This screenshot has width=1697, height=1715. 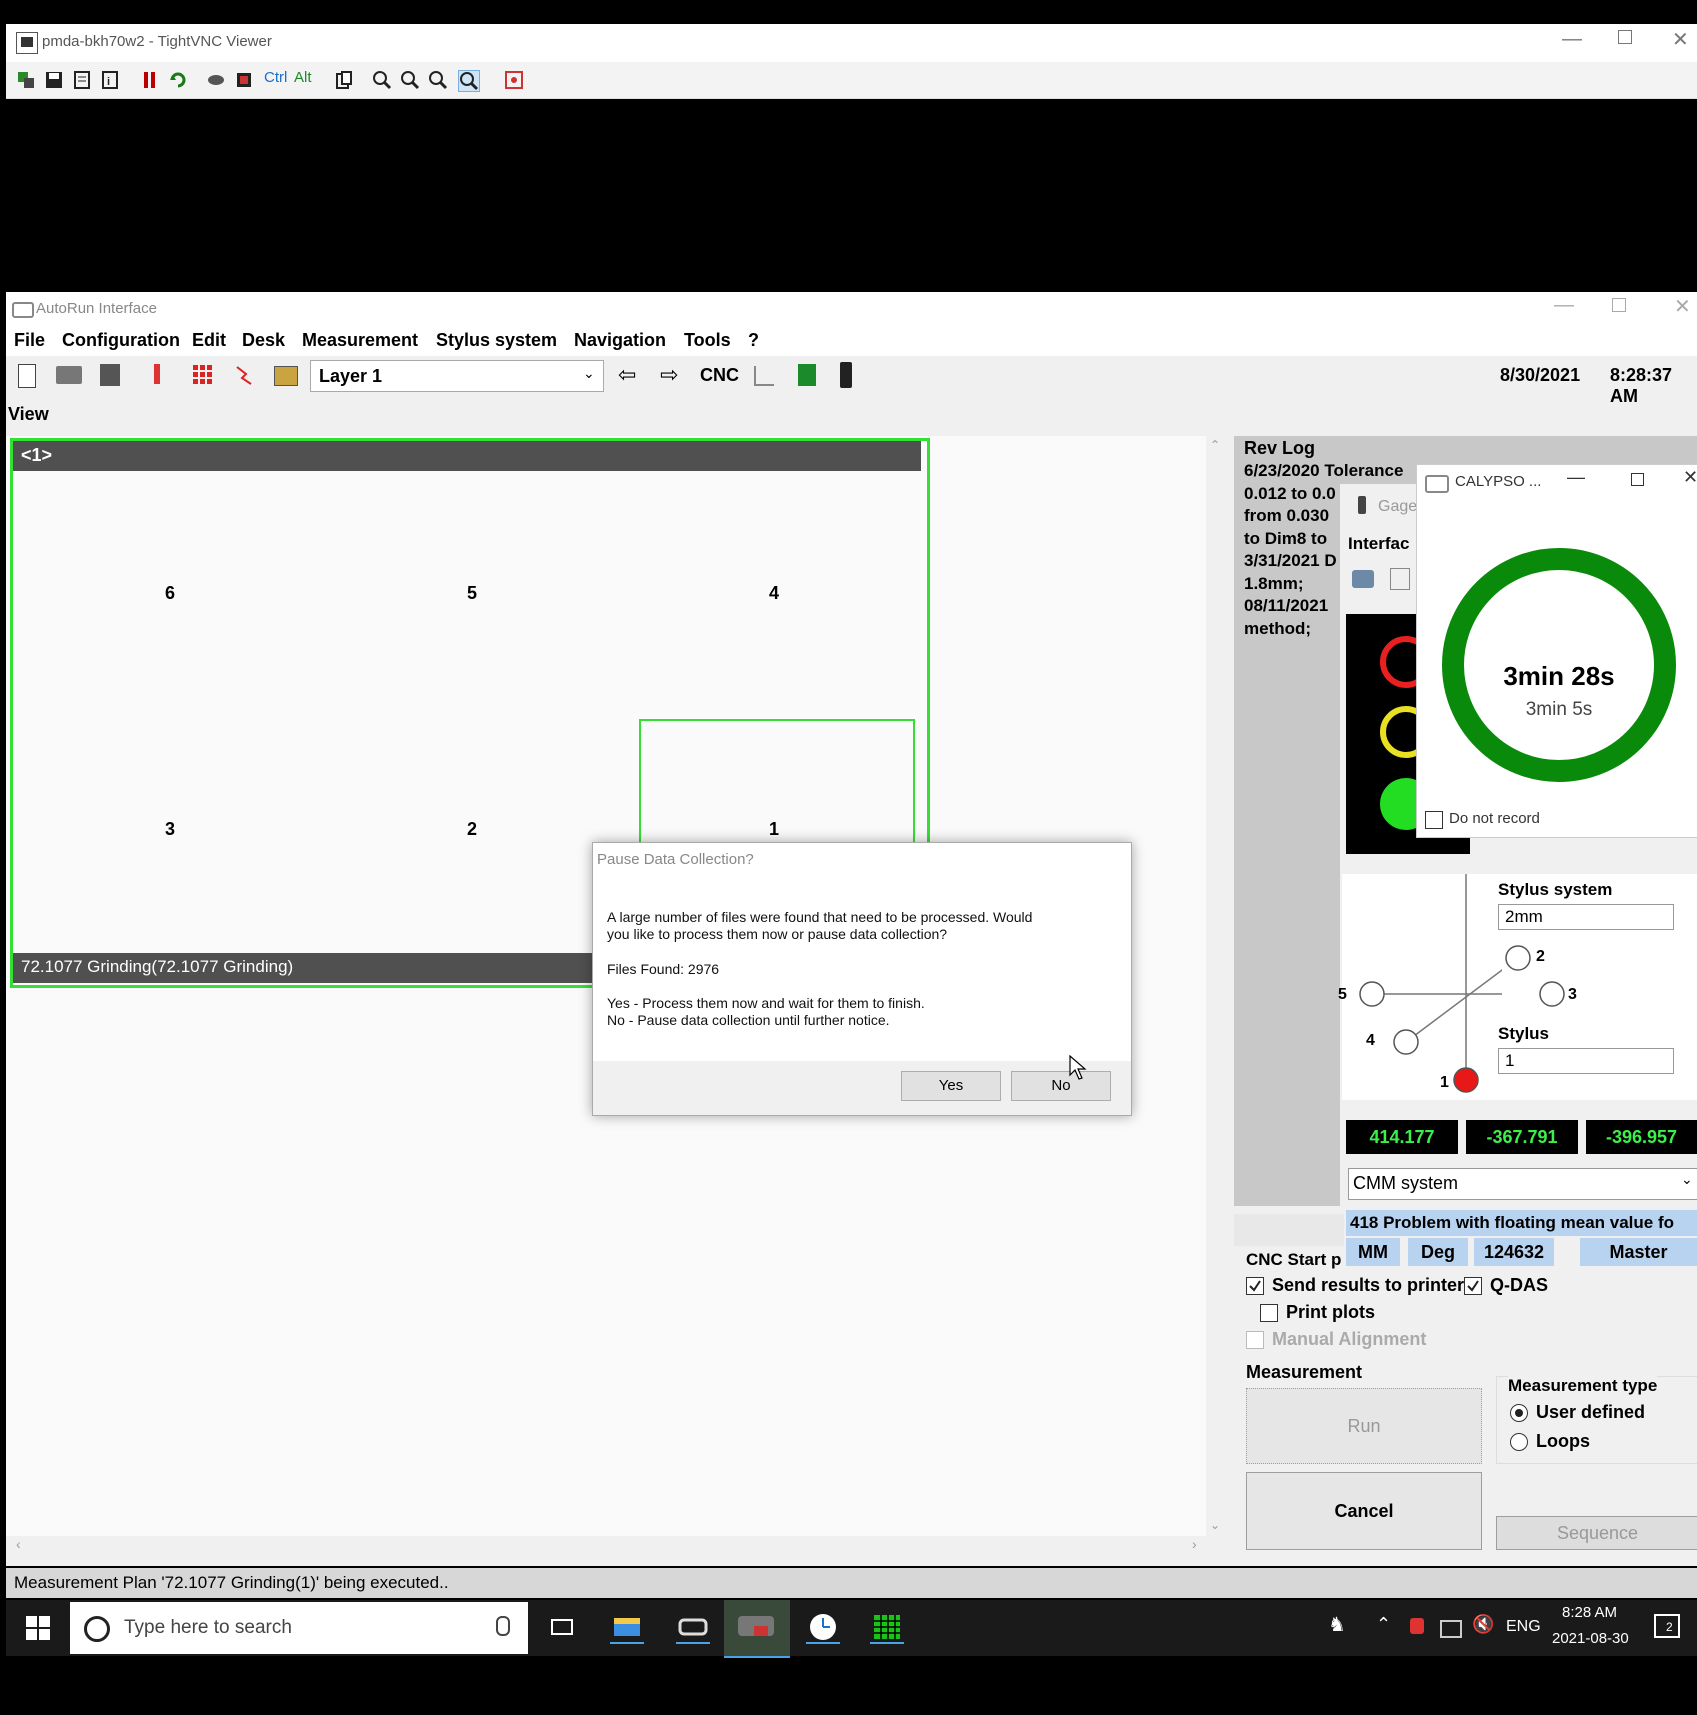 I want to click on do-not-record-checkbox, so click(x=1434, y=820).